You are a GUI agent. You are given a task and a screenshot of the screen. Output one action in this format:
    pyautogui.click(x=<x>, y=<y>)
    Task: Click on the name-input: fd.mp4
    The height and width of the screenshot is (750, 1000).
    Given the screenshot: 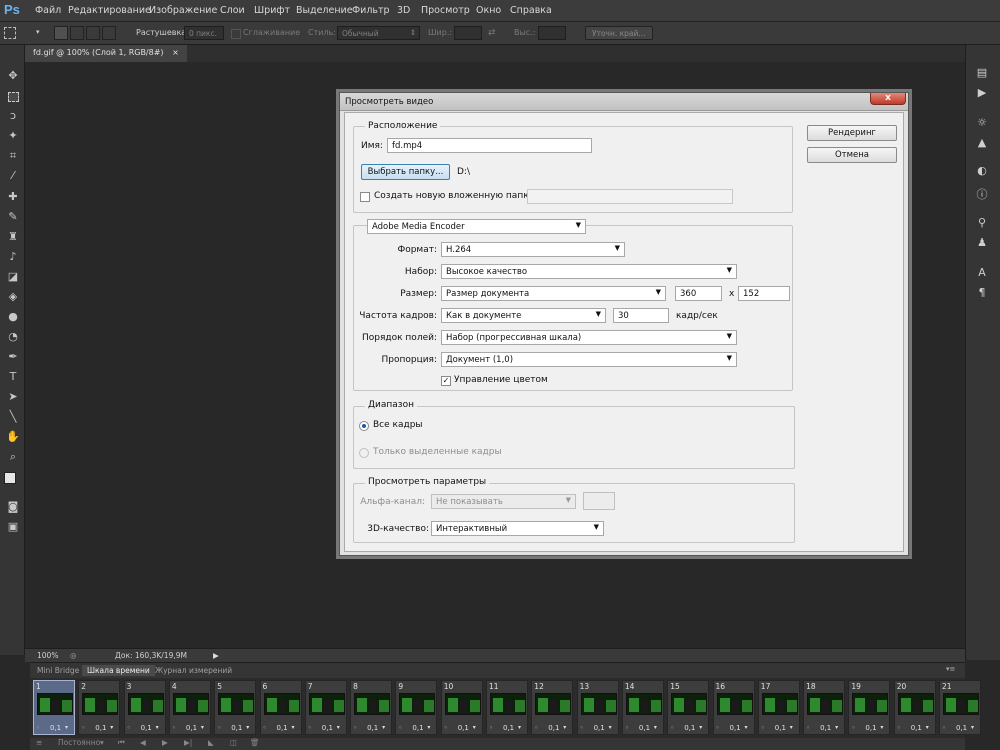 What is the action you would take?
    pyautogui.click(x=489, y=145)
    